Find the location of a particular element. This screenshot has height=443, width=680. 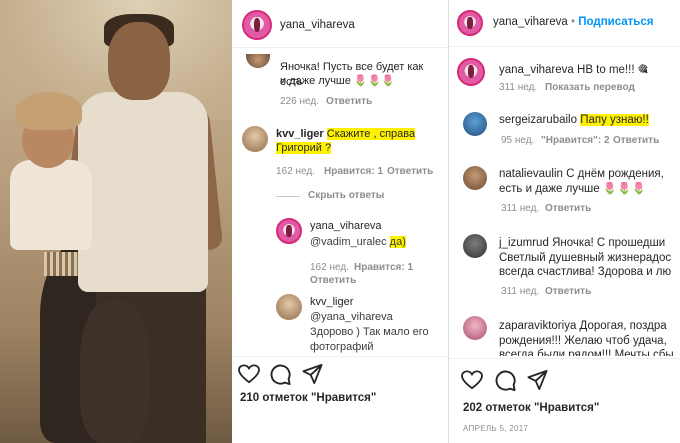

photo-girl-body is located at coordinates (51, 205).